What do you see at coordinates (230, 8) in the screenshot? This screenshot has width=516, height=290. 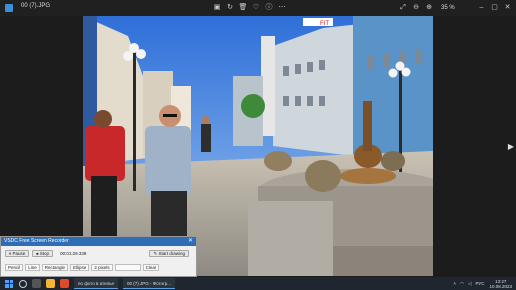 I see `rotate-icon: ↻` at bounding box center [230, 8].